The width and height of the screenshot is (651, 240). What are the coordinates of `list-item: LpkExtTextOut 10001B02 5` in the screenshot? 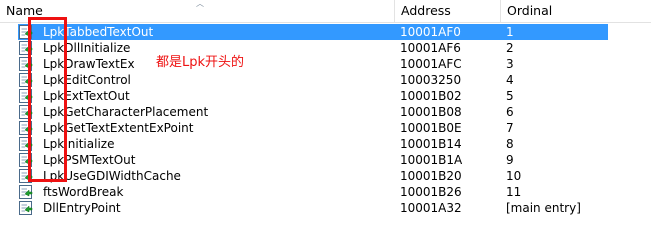 It's located at (325, 96).